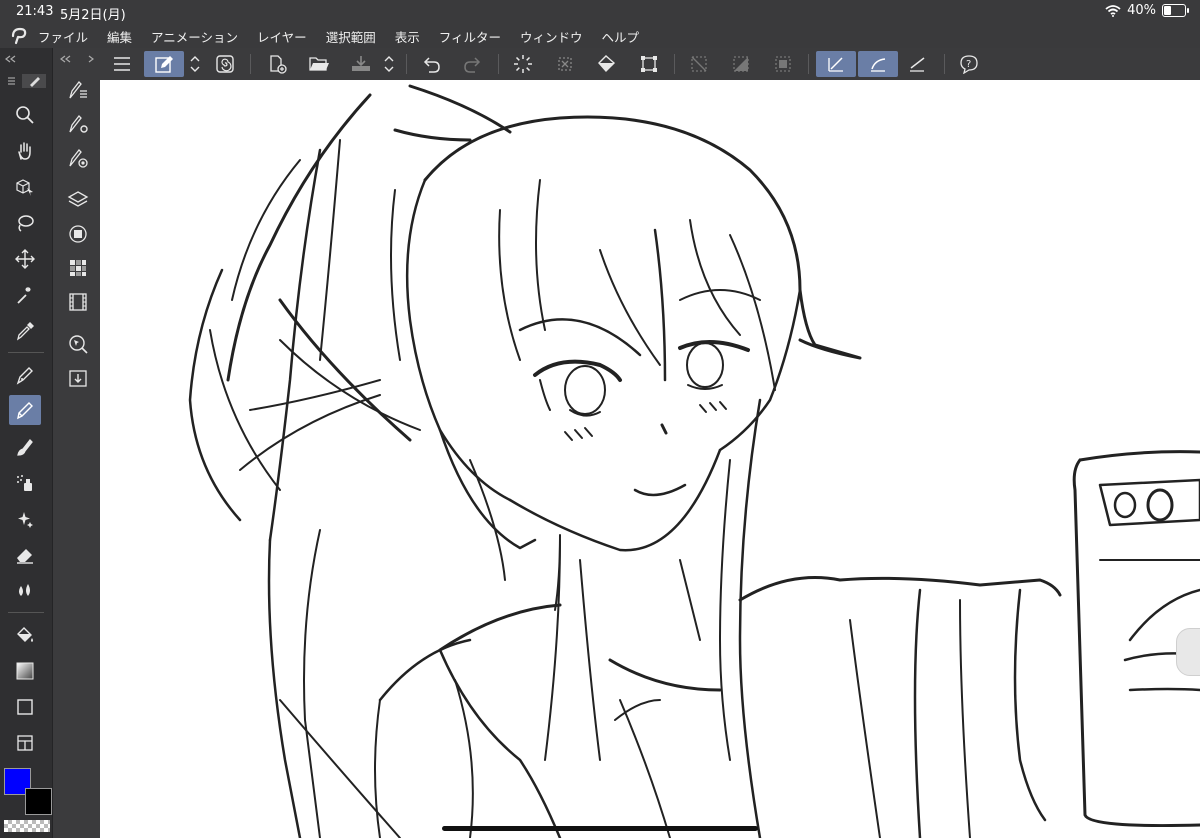 This screenshot has width=1200, height=838. Describe the element at coordinates (78, 158) in the screenshot. I see `brush-size-icon` at that location.